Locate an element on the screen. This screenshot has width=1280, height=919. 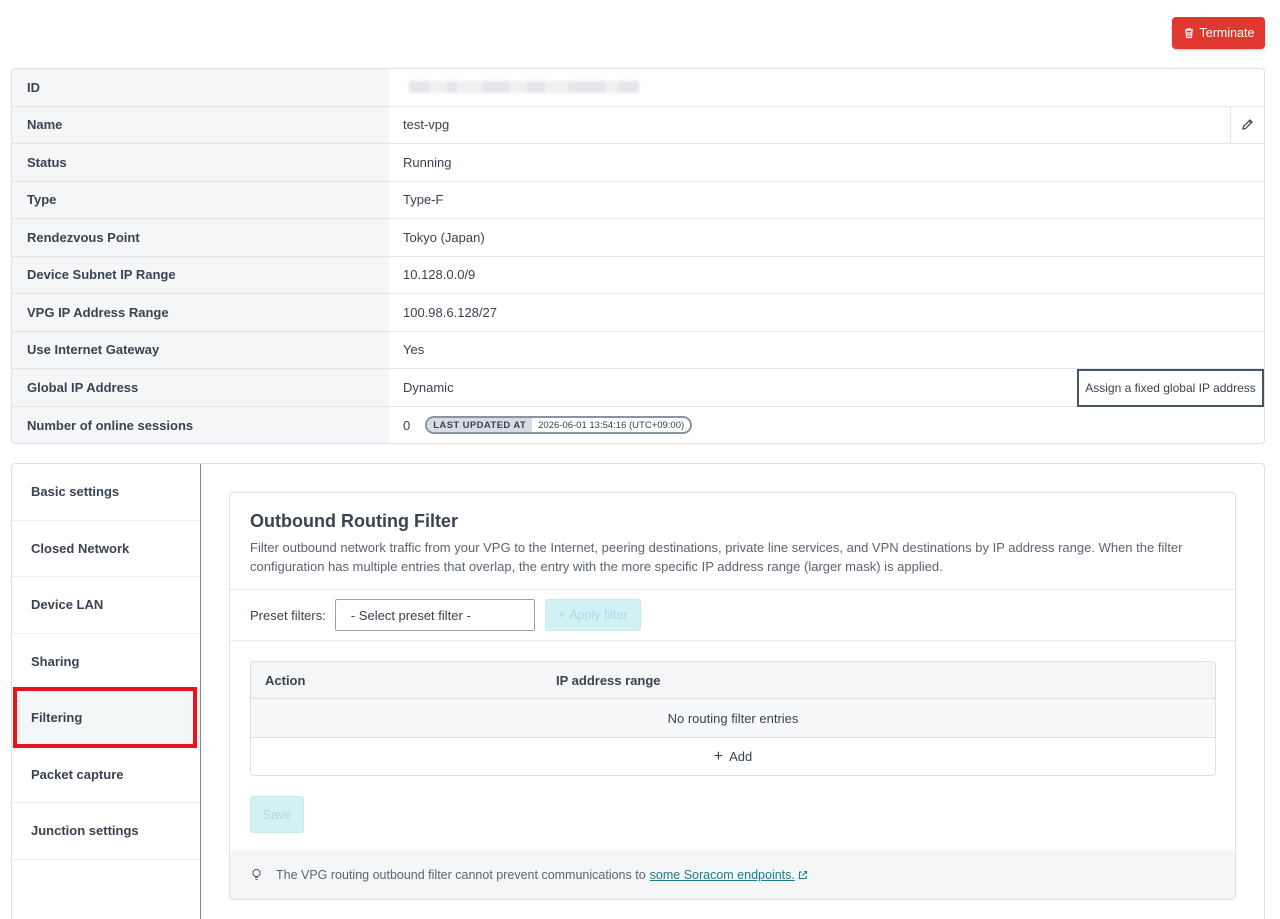
col-action-header: Action is located at coordinates (285, 680).